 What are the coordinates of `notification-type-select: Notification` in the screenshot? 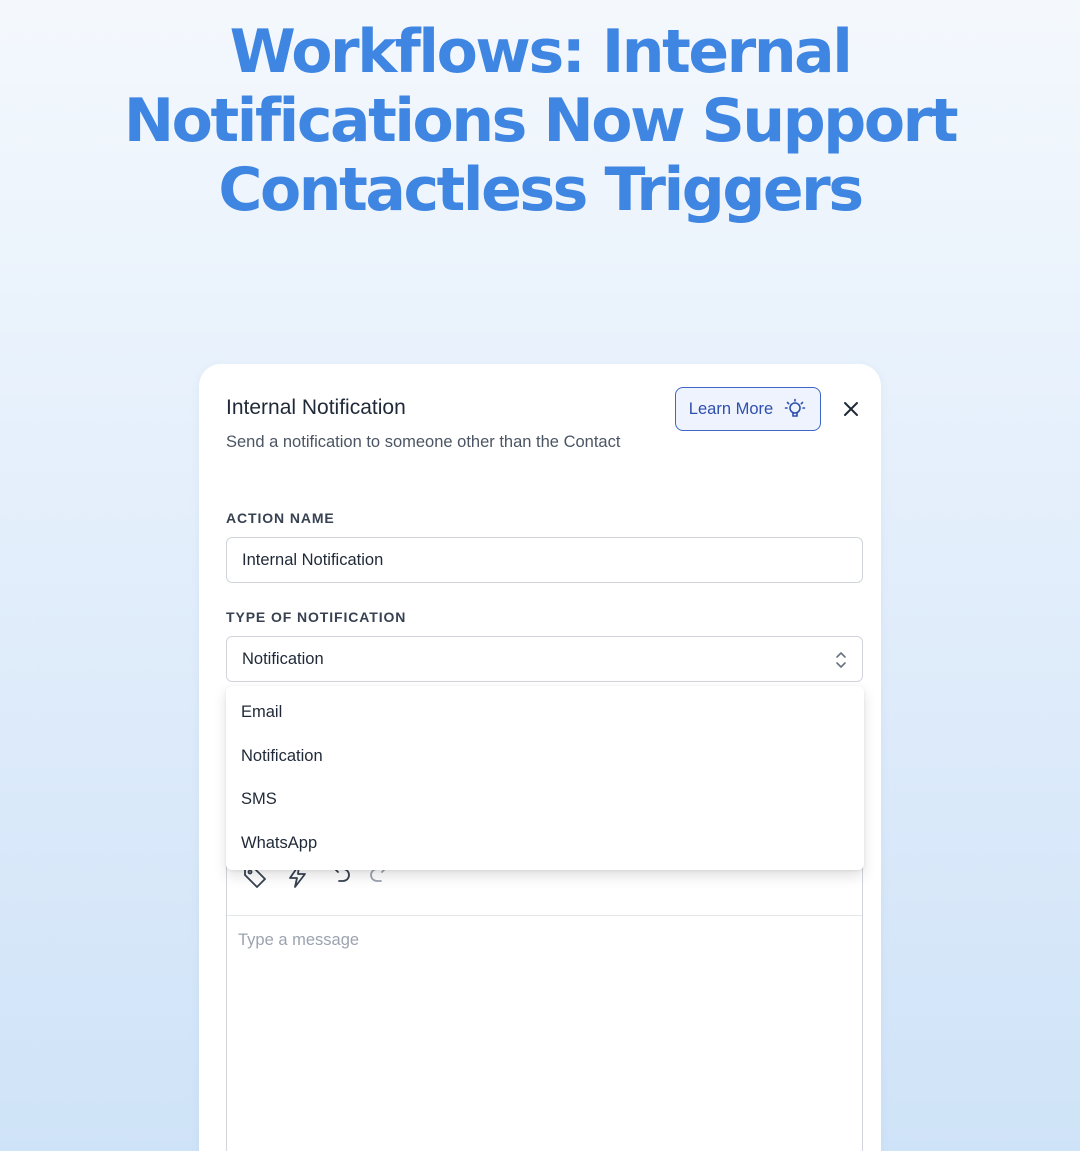 It's located at (544, 659).